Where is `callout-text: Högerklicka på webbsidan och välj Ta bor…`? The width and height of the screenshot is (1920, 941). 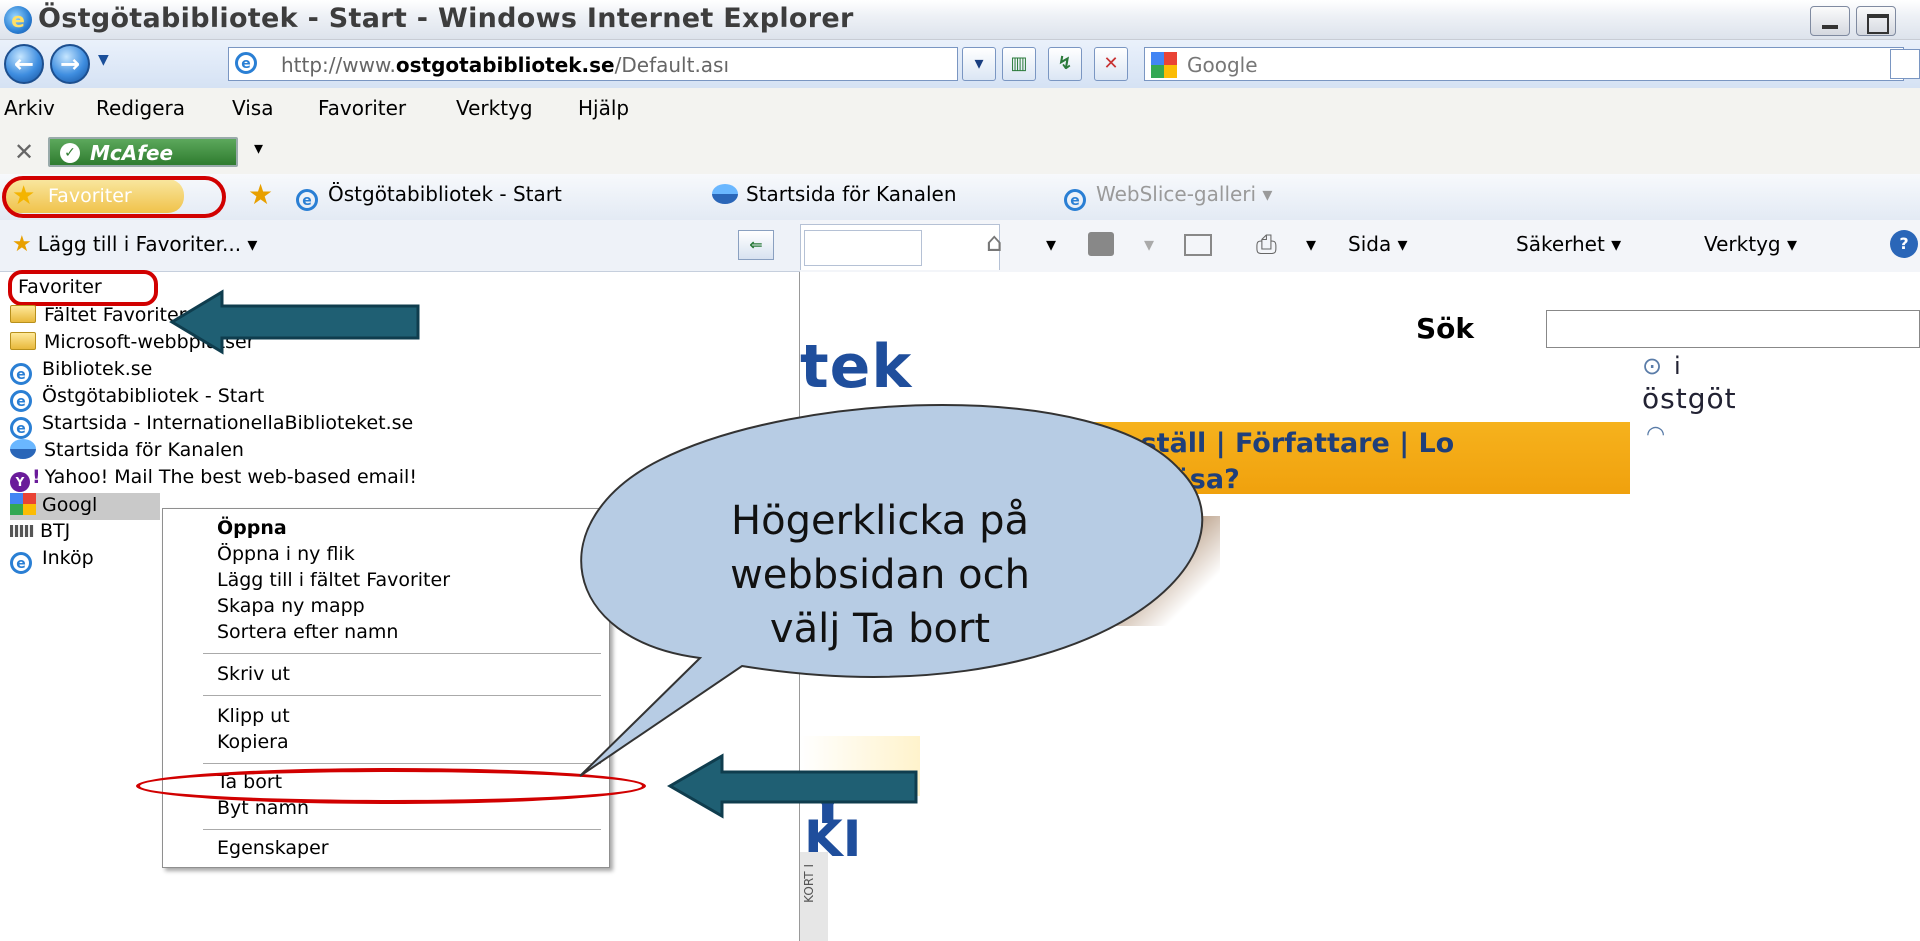 callout-text: Högerklicka på webbsidan och välj Ta bor… is located at coordinates (880, 575).